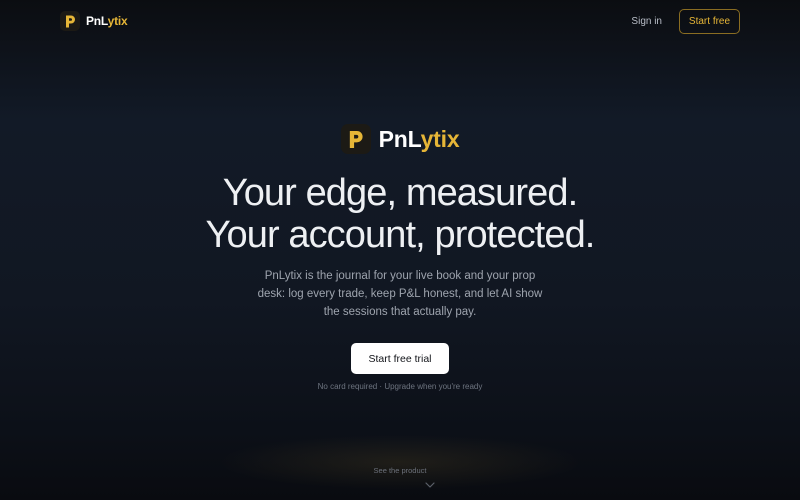  I want to click on top-nav: PnLytix Sign in Start free, so click(400, 22).